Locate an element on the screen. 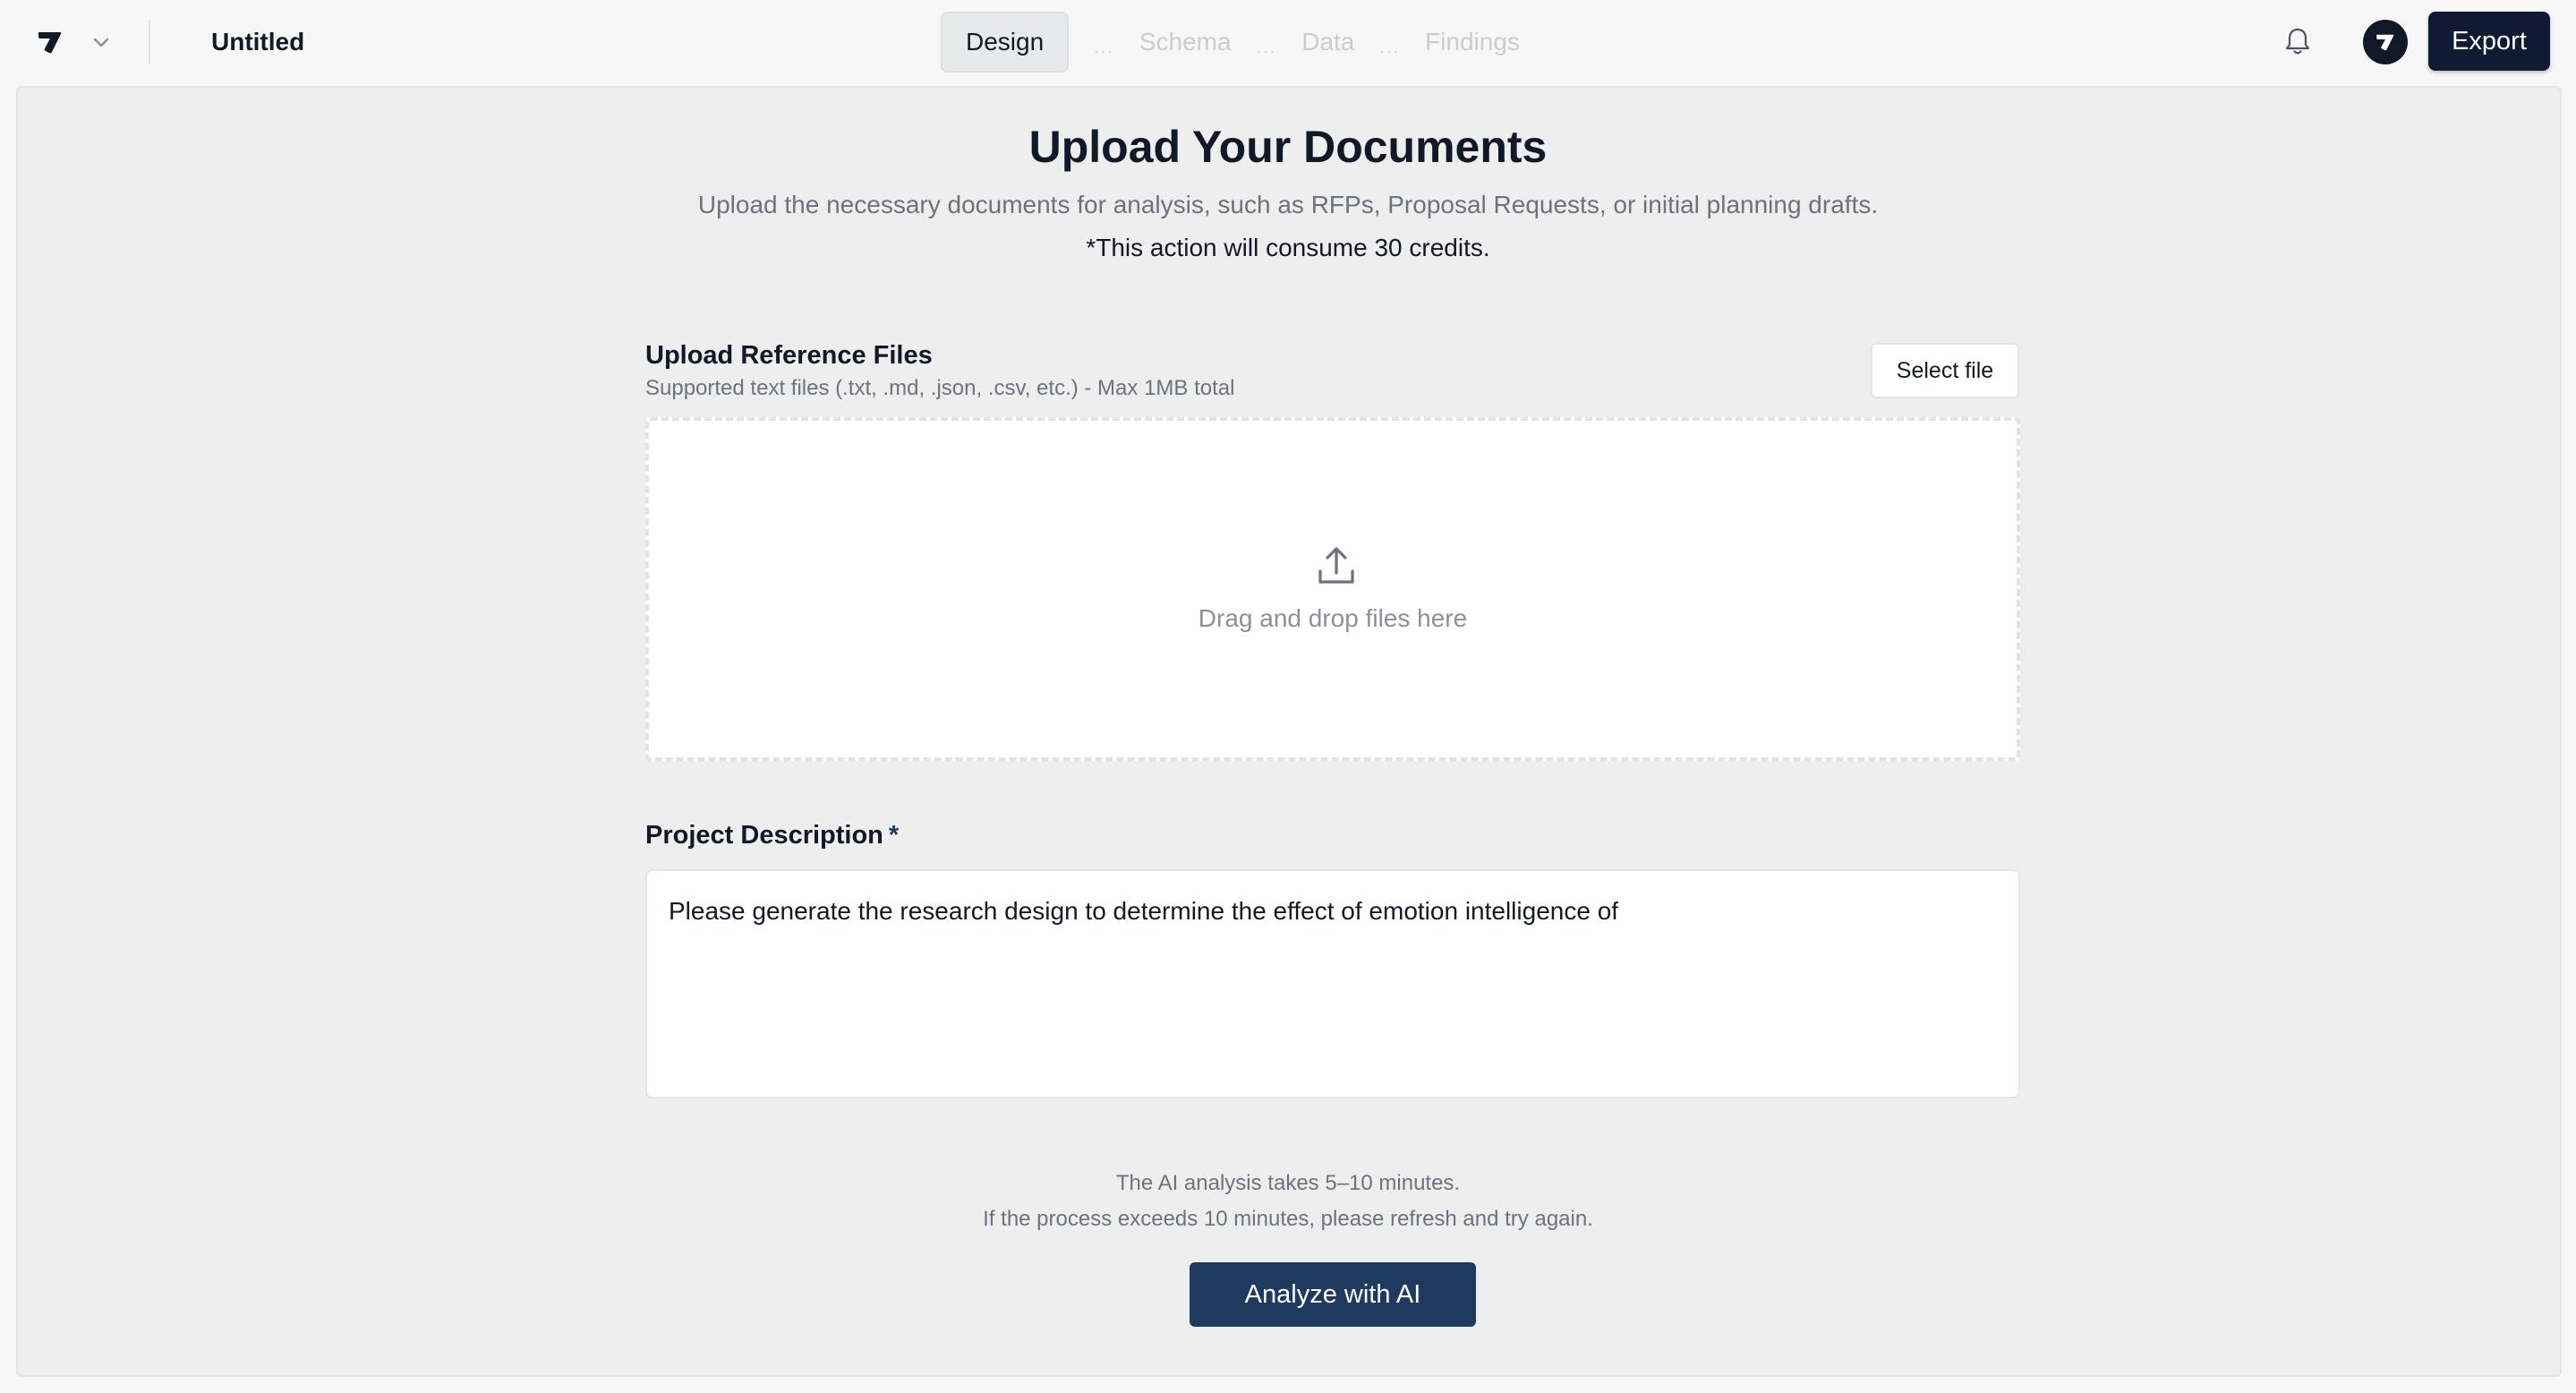  select-file-button: Select file is located at coordinates (1945, 370).